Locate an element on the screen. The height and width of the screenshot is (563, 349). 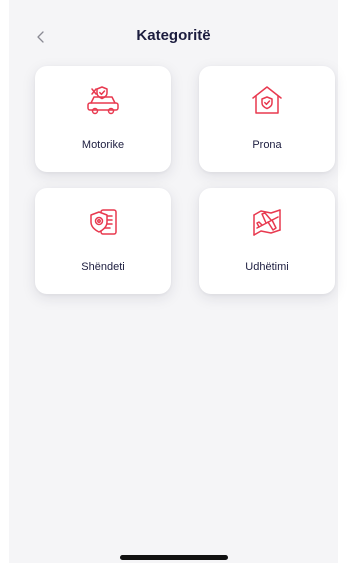
header: Kategoritë is located at coordinates (173, 37).